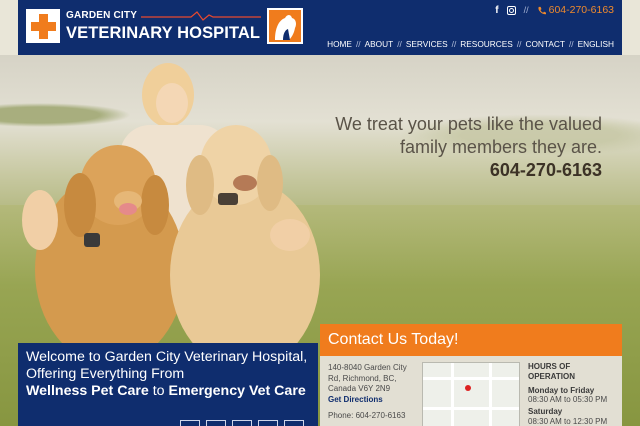  Describe the element at coordinates (546, 170) in the screenshot. I see `hero-phone-link: 604-270-6163` at that location.